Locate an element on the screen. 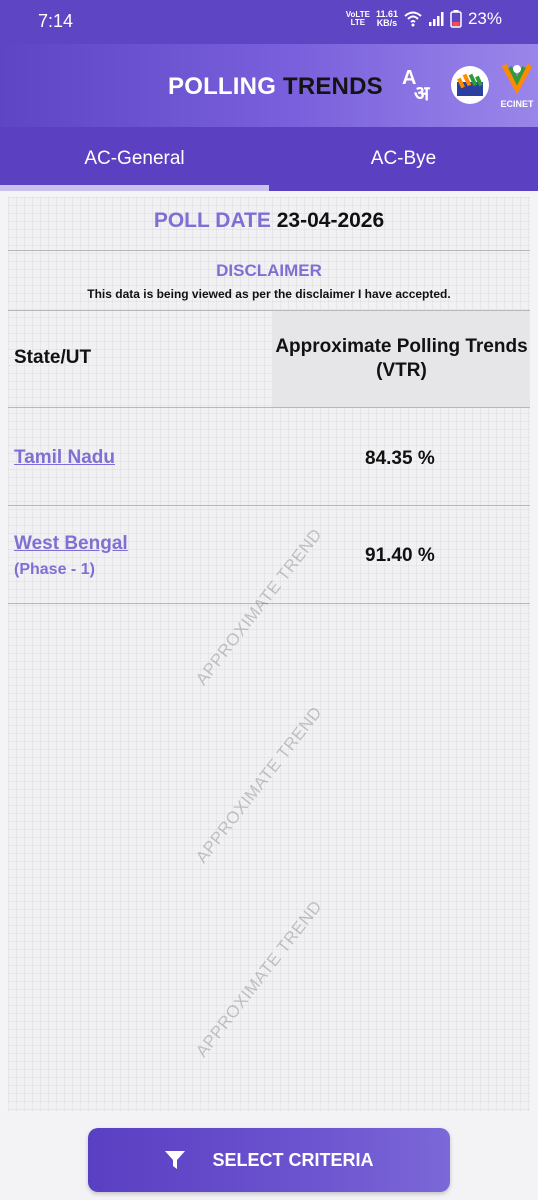  language-toggle-icon: A अ is located at coordinates (419, 85).